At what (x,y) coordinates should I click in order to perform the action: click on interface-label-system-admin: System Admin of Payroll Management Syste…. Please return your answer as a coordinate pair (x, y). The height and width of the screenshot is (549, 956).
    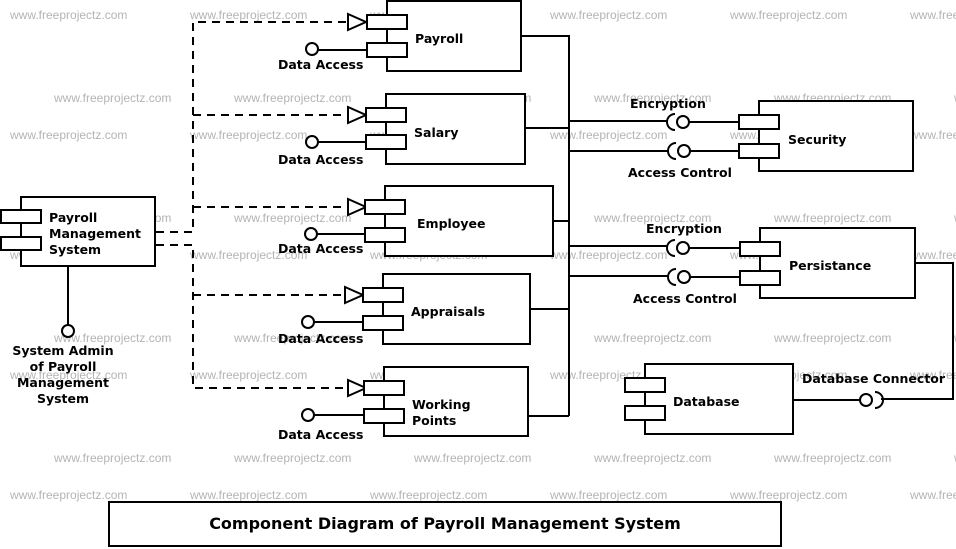
    Looking at the image, I should click on (62, 374).